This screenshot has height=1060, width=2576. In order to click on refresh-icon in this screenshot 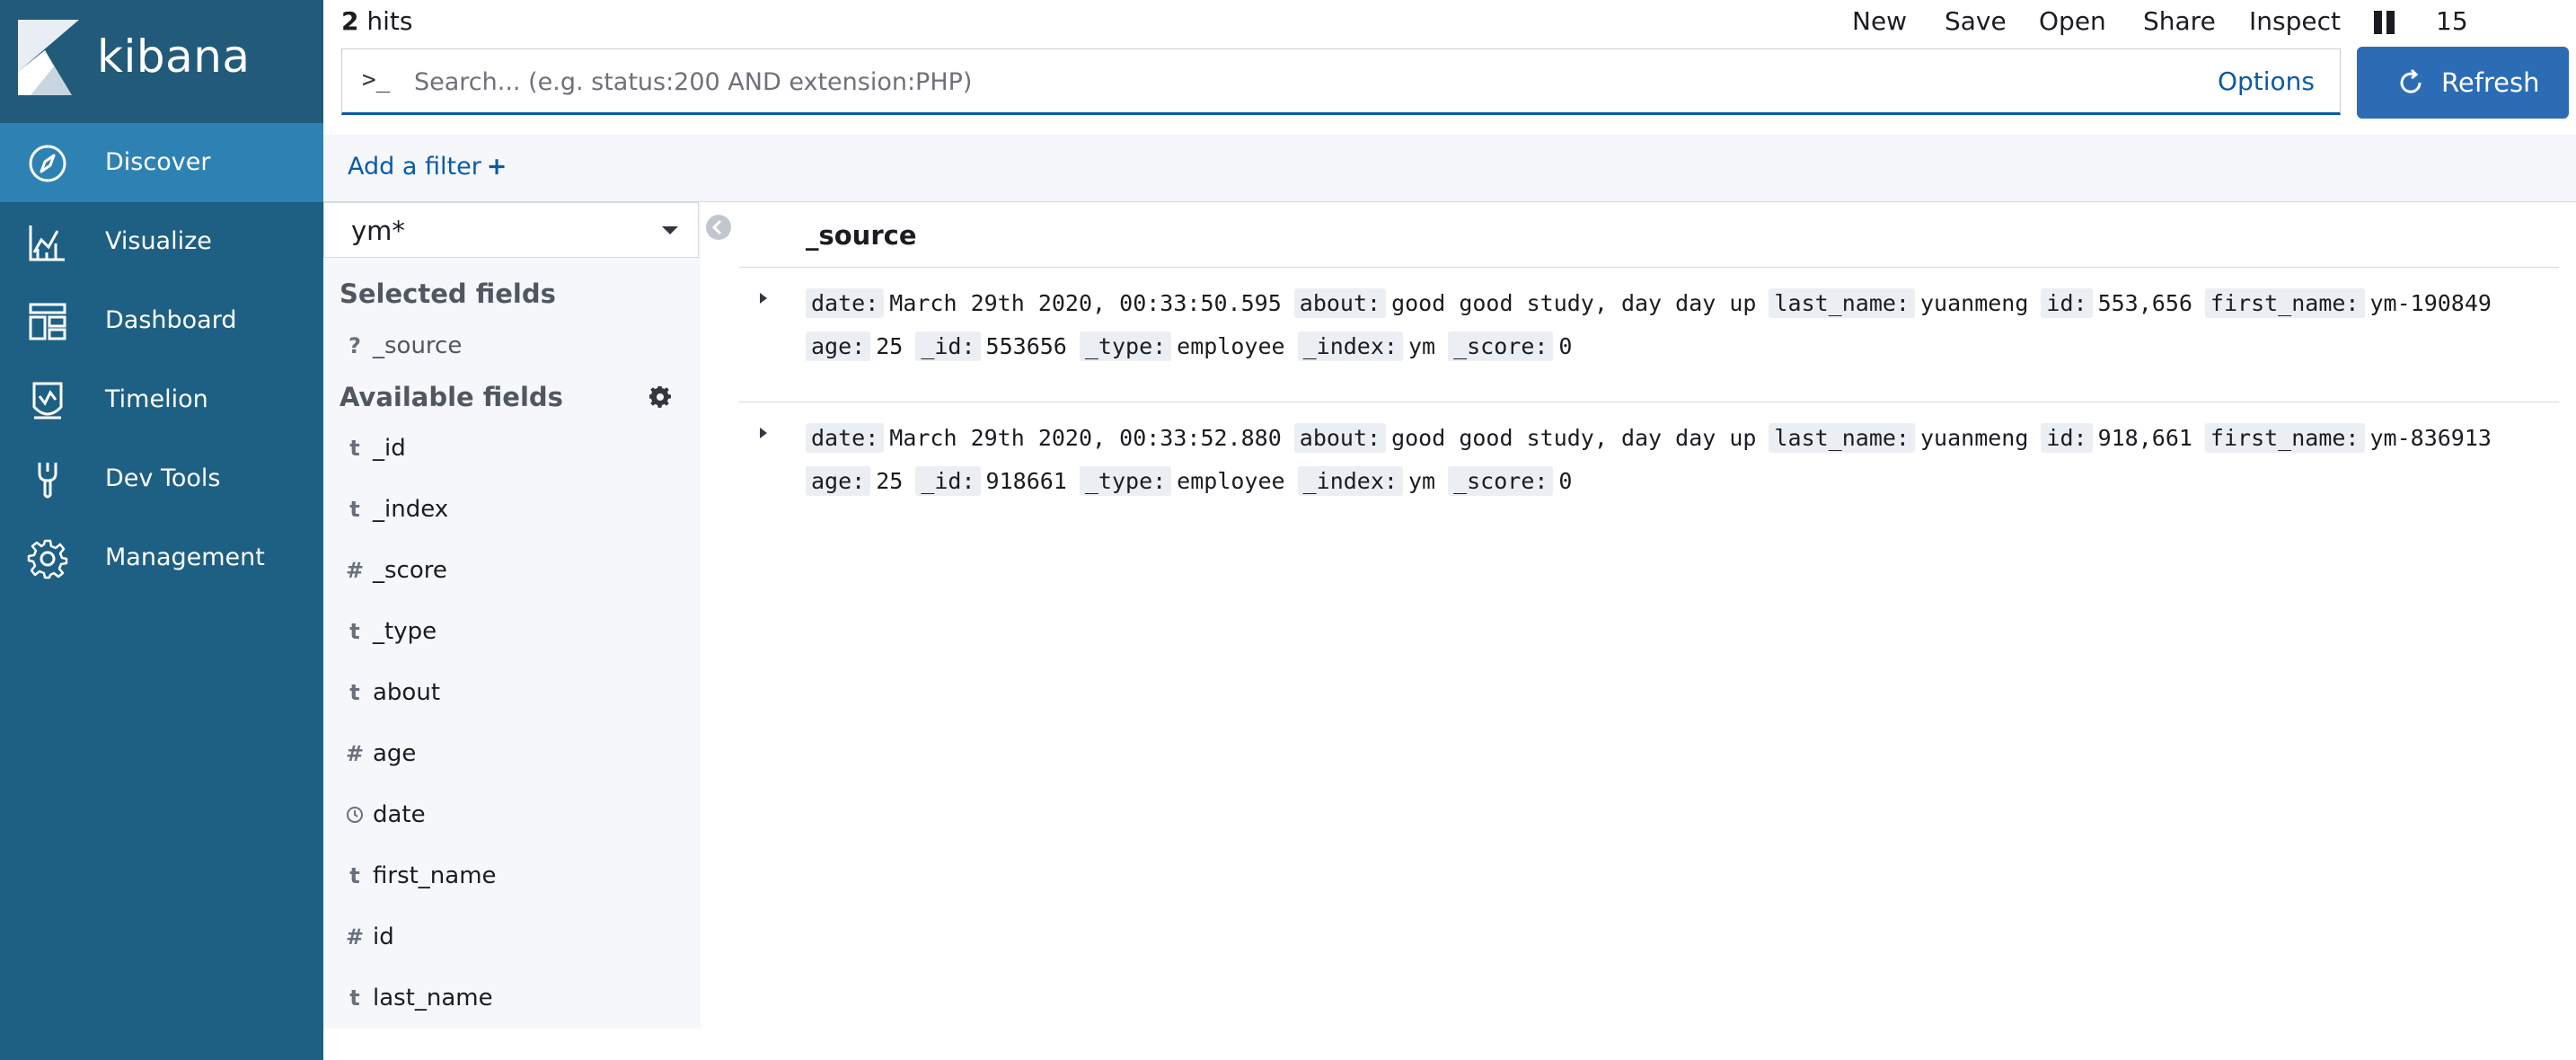, I will do `click(2411, 80)`.